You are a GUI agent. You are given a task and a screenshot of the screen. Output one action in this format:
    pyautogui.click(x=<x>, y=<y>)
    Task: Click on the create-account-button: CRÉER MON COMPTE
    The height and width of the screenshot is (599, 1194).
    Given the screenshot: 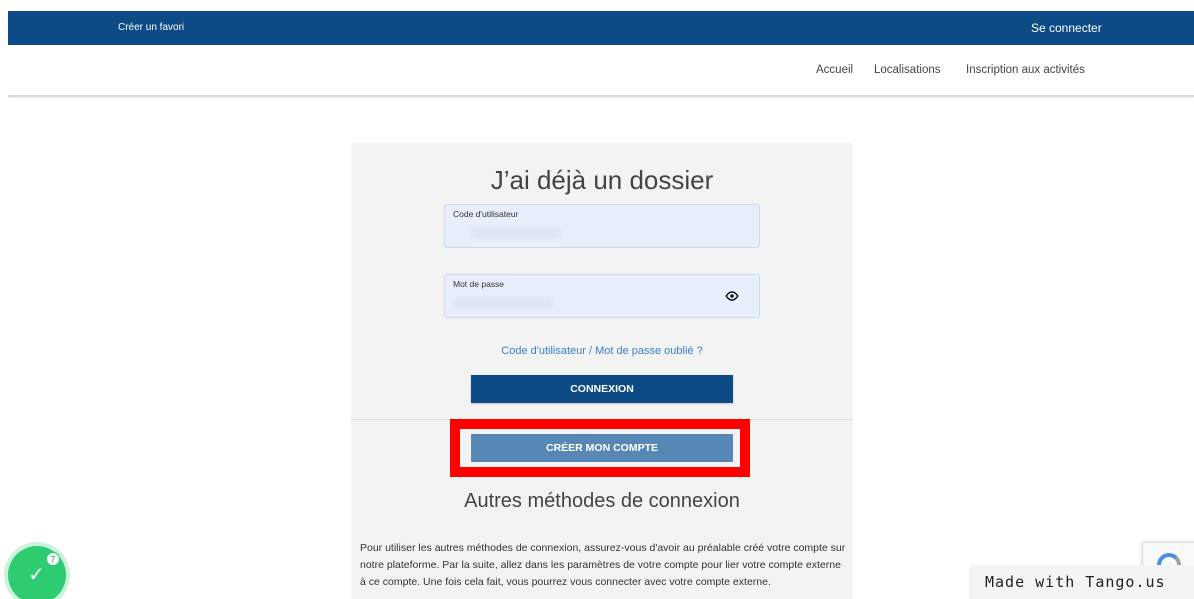 What is the action you would take?
    pyautogui.click(x=602, y=448)
    